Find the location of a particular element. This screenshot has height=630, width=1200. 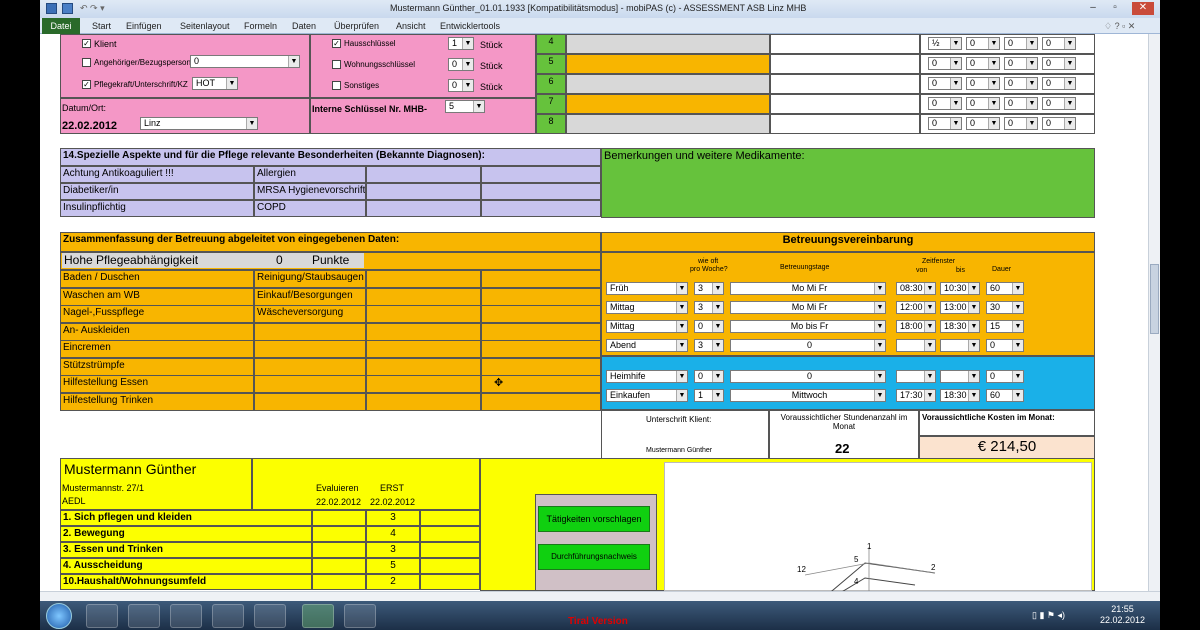

interne-dropdown: 5 ▼ is located at coordinates (465, 106).